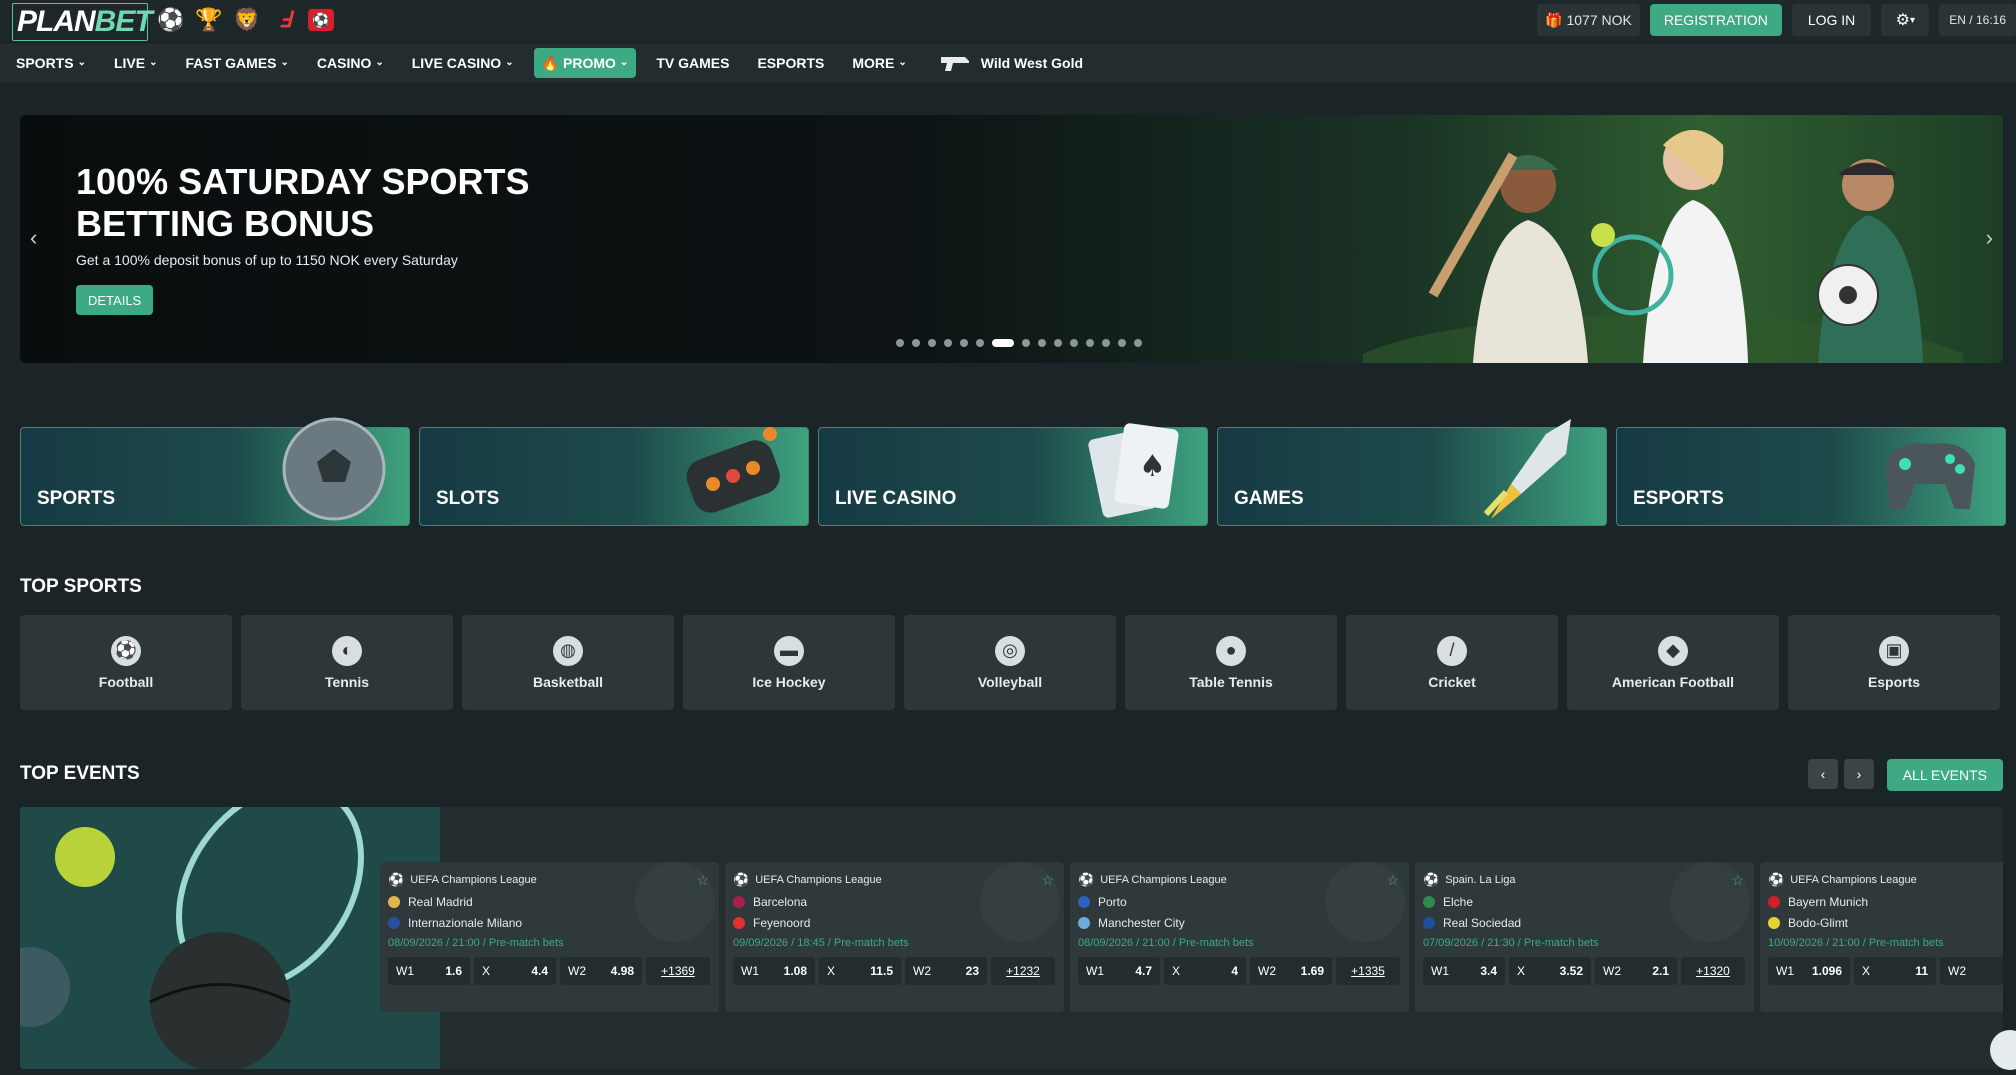 Image resolution: width=2016 pixels, height=1075 pixels. Describe the element at coordinates (1809, 971) in the screenshot. I see `odd-w1-button: W1 1.096` at that location.